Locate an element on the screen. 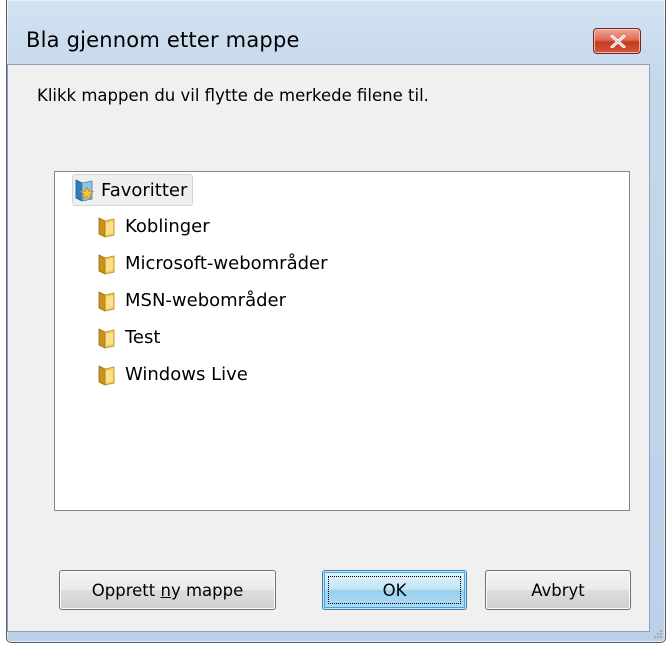 The width and height of the screenshot is (669, 646). tree-item-msn-webomrader: MSN-webområder is located at coordinates (191, 300).